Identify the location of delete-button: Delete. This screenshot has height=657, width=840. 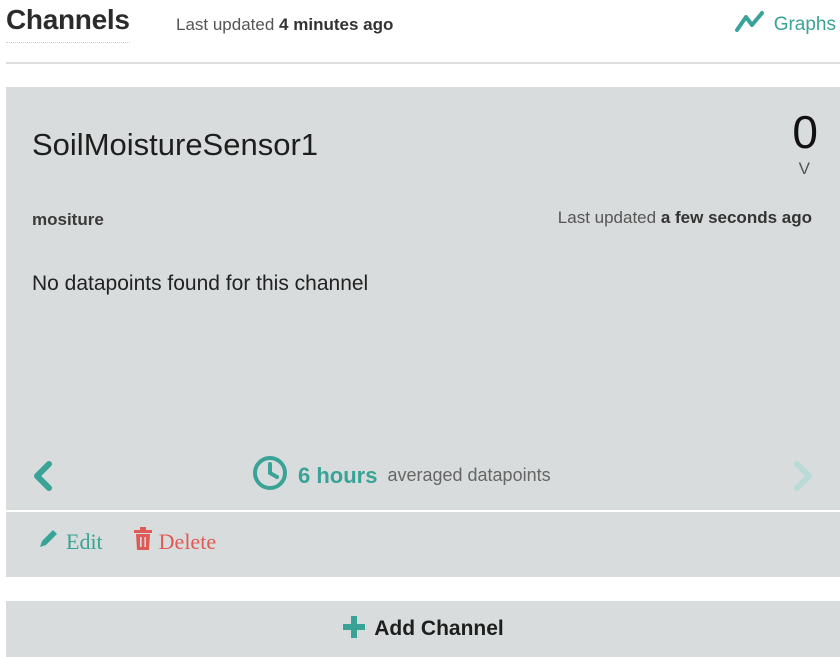
(174, 542).